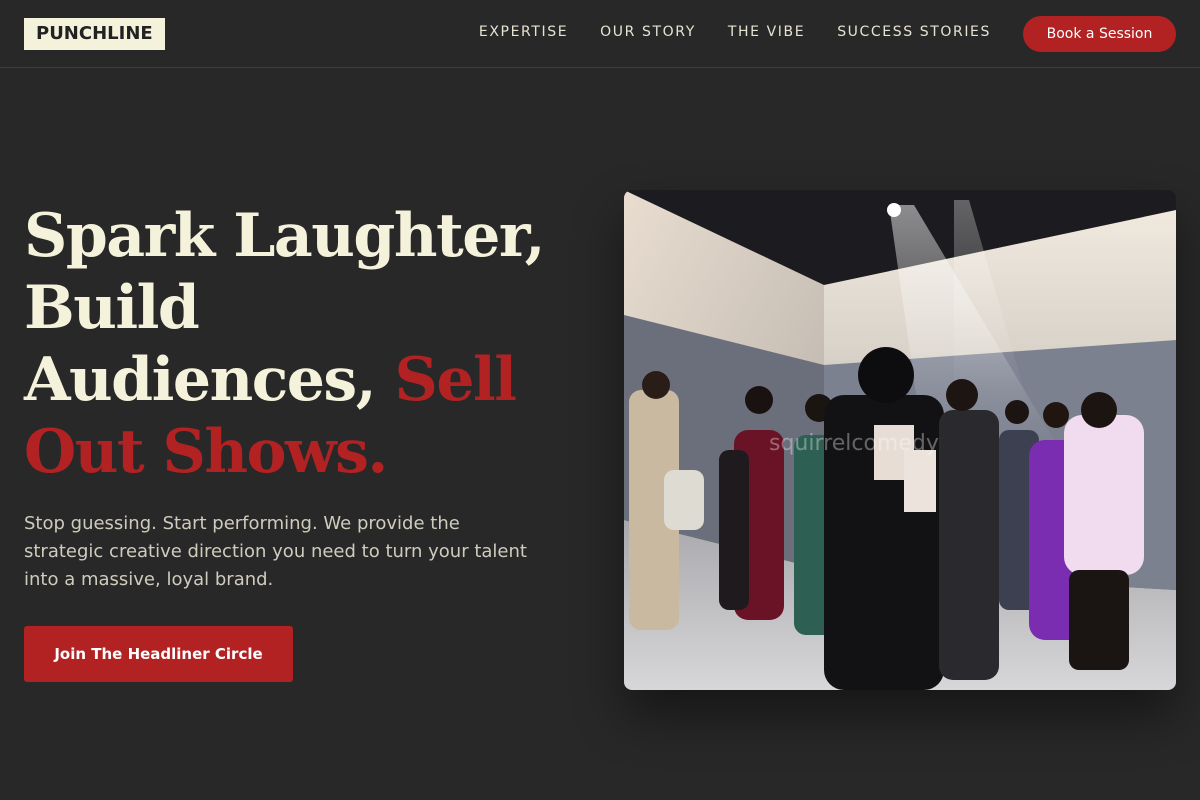  Describe the element at coordinates (206, 452) in the screenshot. I see `hero-title-accent-out-shows: Out Shows.` at that location.